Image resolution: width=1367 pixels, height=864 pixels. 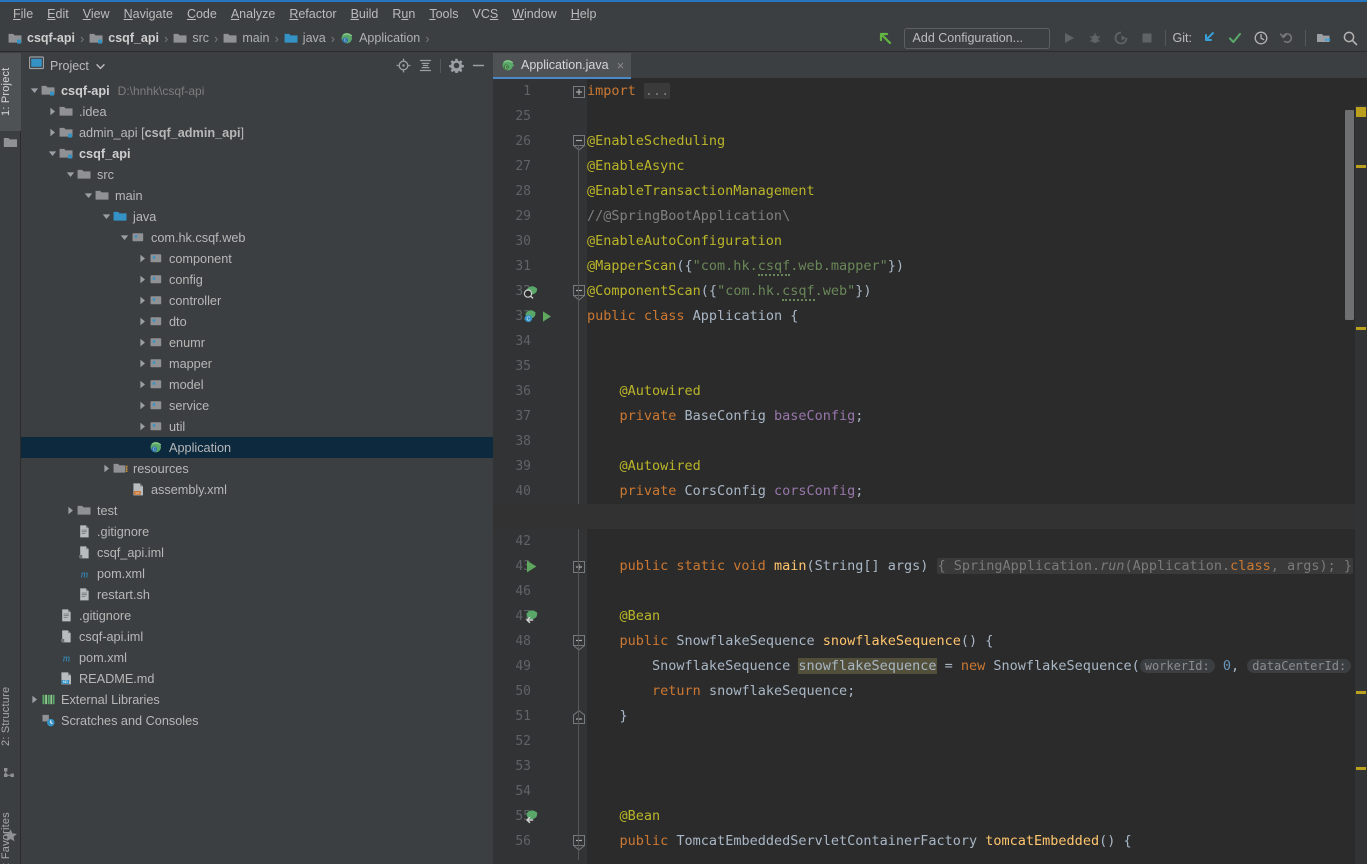 I want to click on tree-node: dto, so click(x=257, y=321).